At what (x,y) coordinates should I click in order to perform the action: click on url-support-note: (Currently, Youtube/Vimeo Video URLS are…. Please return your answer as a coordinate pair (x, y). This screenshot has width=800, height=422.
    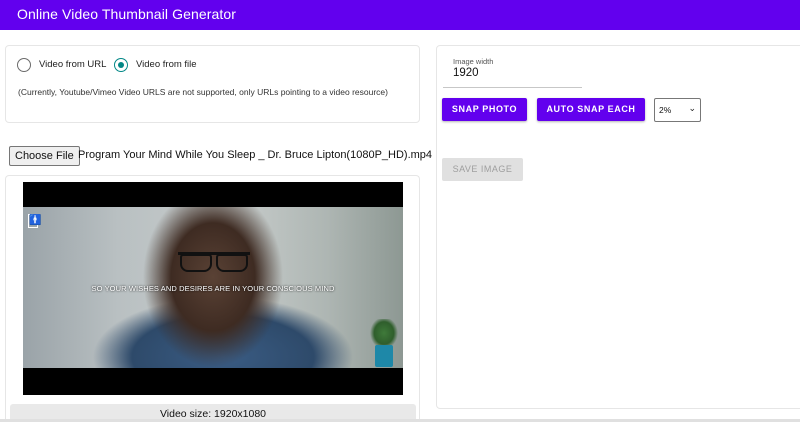
    Looking at the image, I should click on (203, 92).